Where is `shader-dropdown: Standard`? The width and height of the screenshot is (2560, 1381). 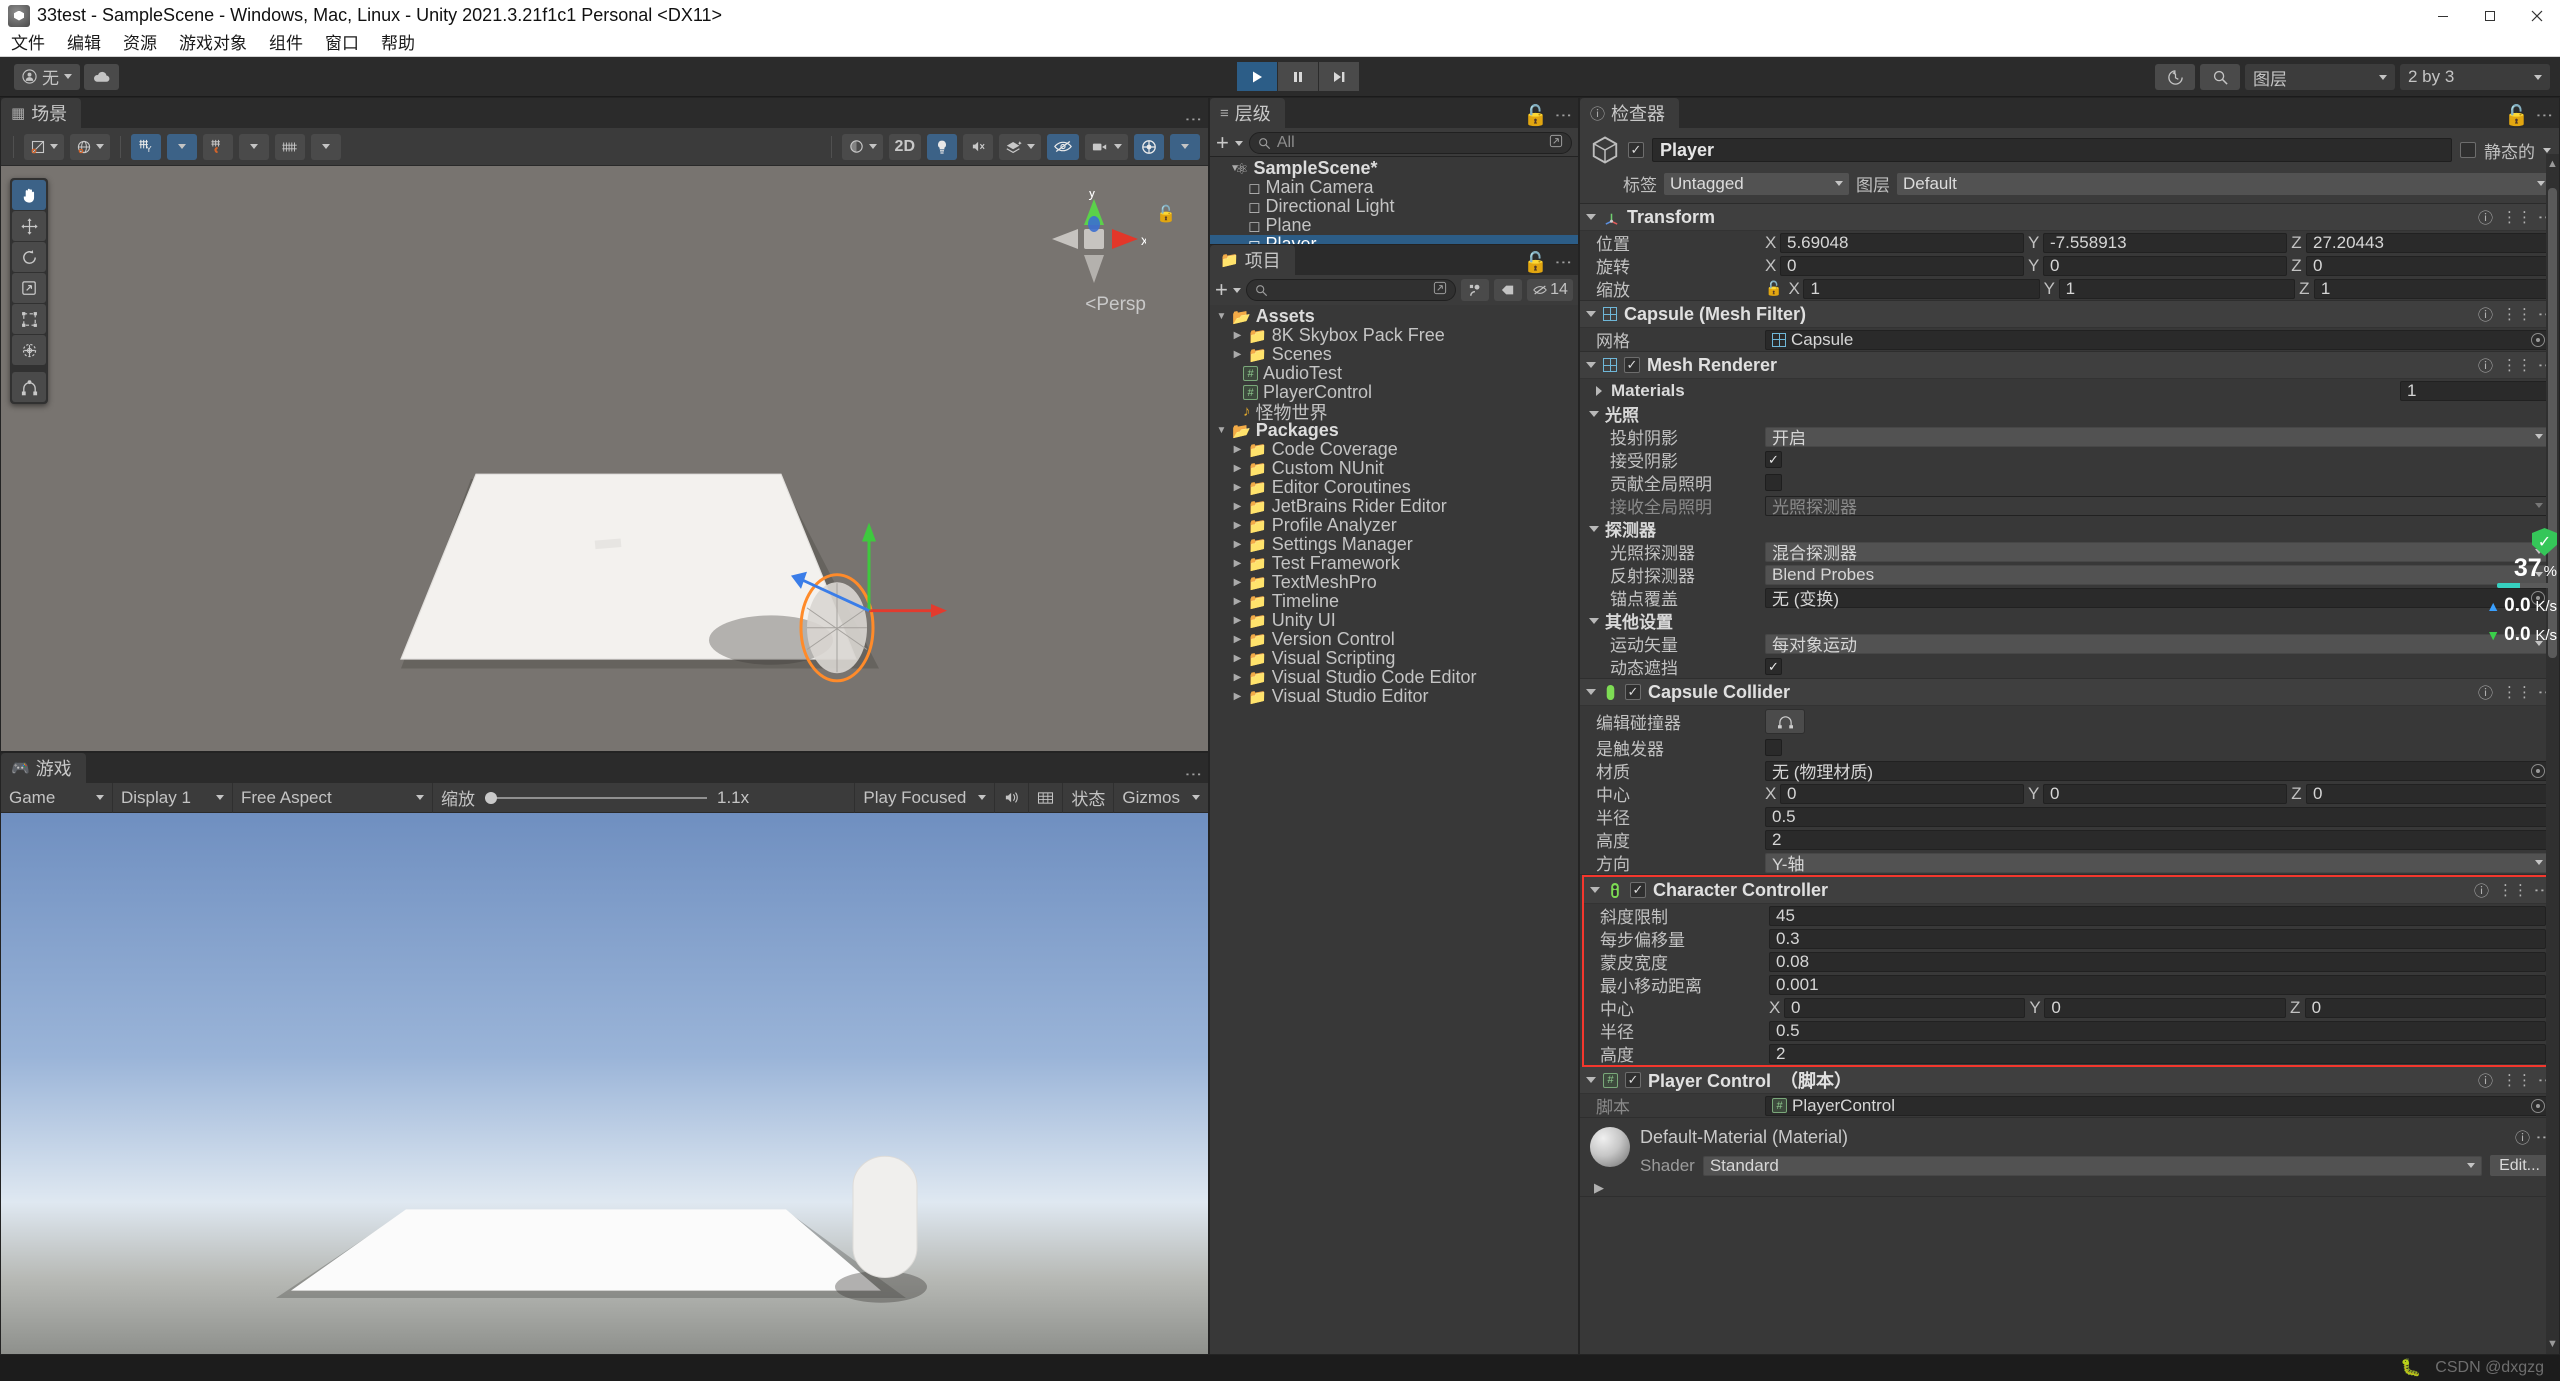
shader-dropdown: Standard is located at coordinates (2092, 1165).